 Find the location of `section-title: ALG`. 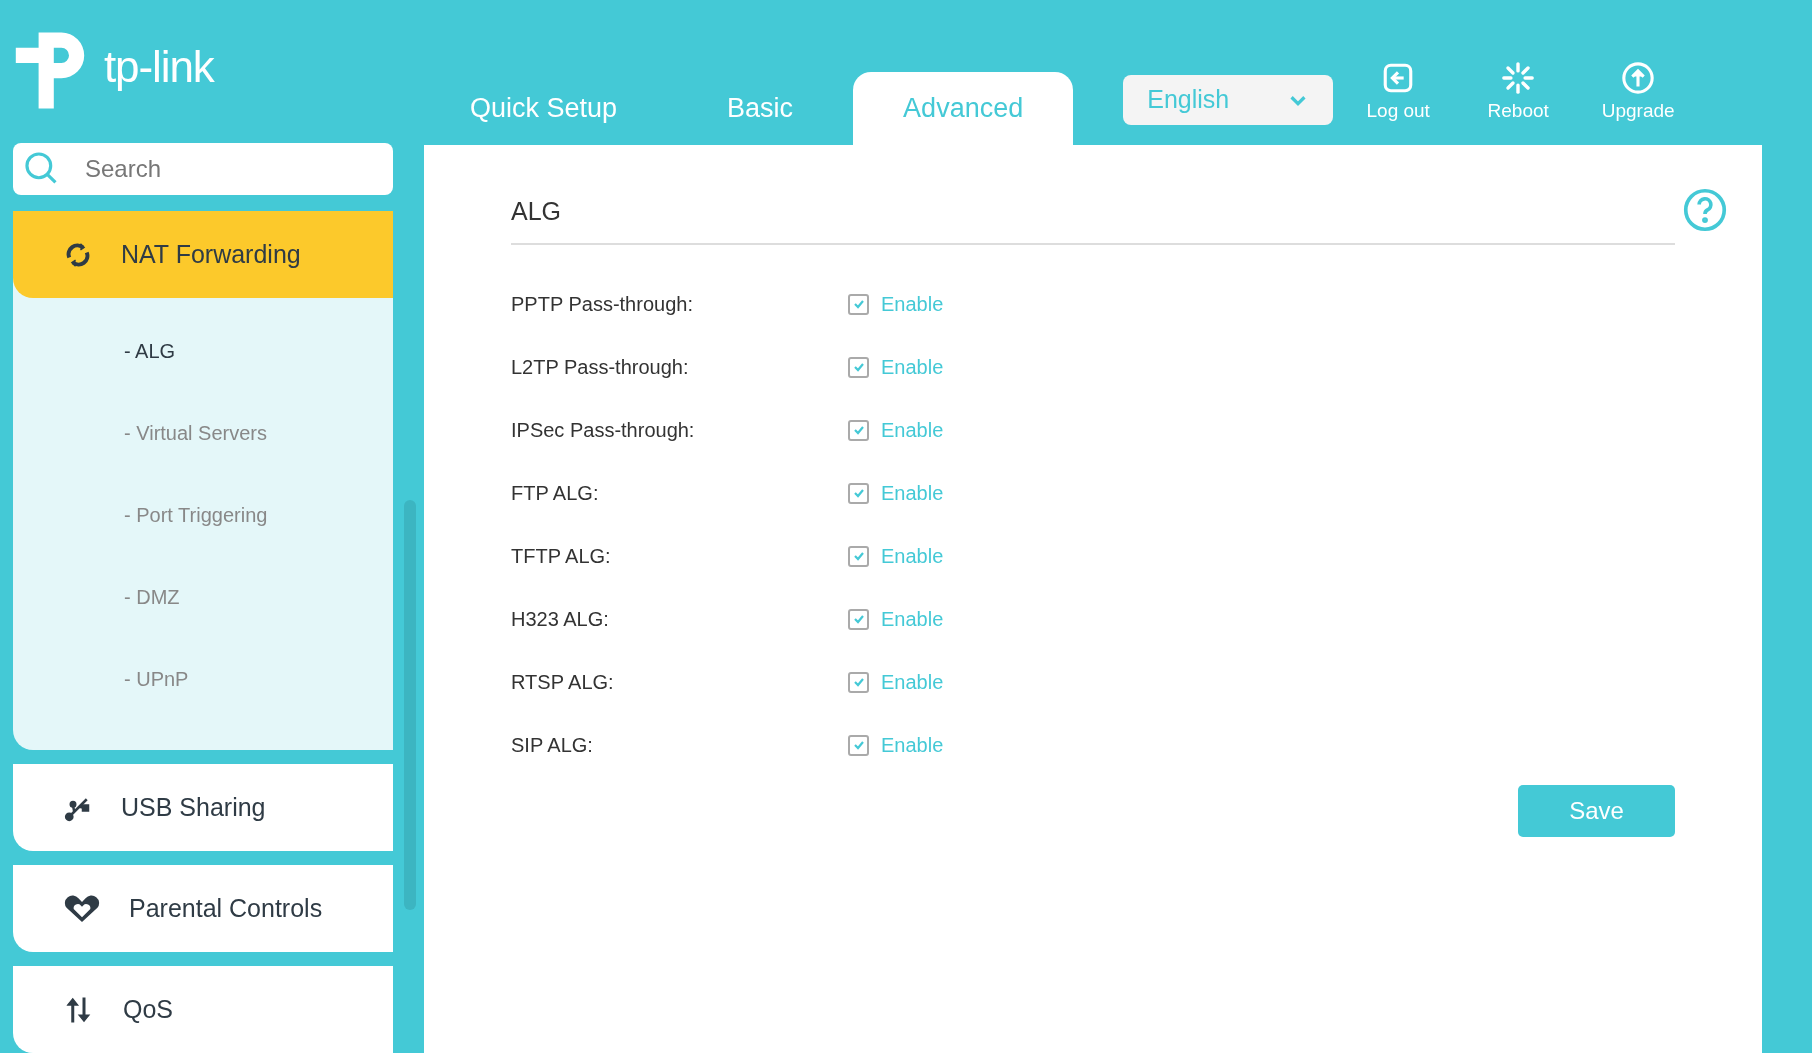

section-title: ALG is located at coordinates (1093, 219).